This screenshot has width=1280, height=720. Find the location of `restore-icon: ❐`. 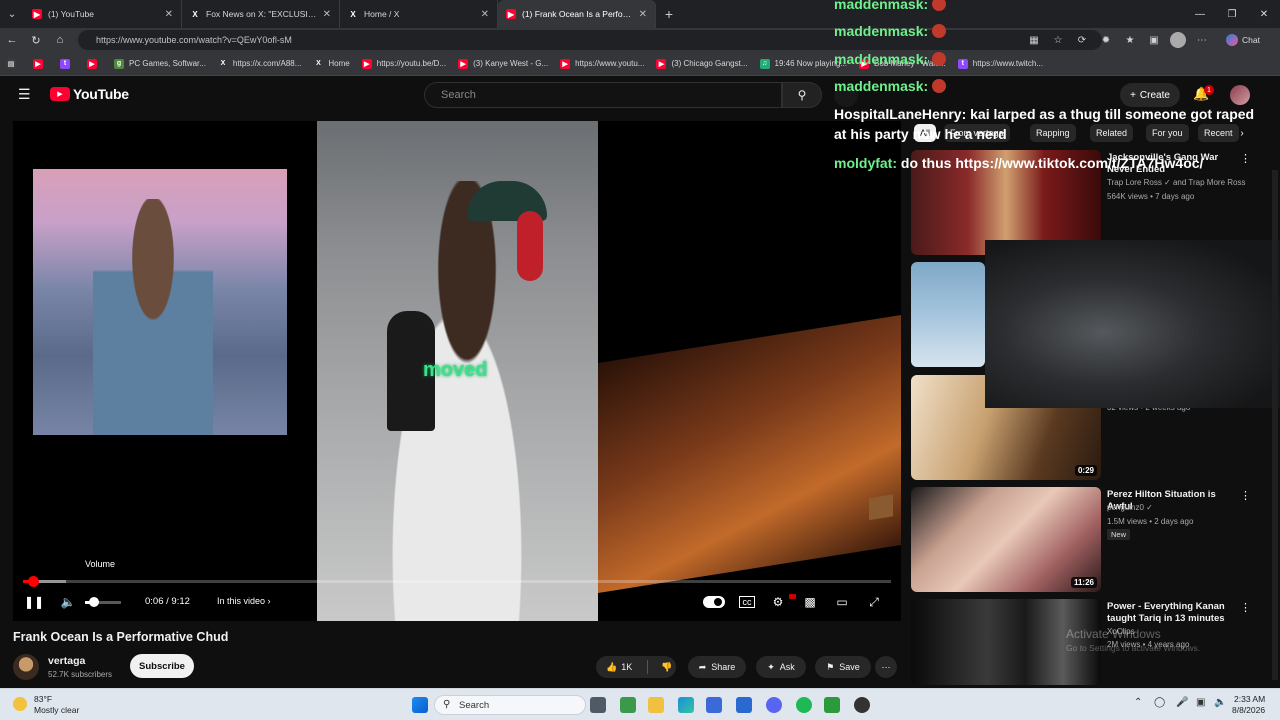

restore-icon: ❐ is located at coordinates (1232, 14).